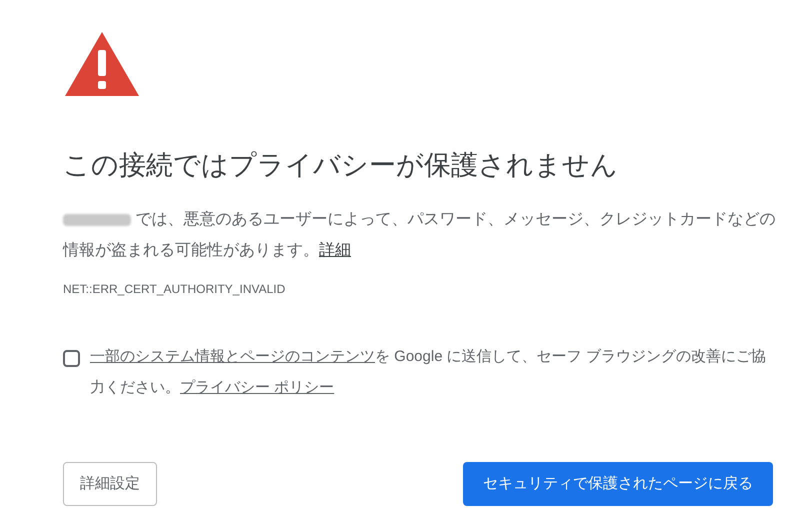 The image size is (800, 529). I want to click on error-code: NET::ERR_CERT_AUTHORITY_INVALID, so click(174, 289).